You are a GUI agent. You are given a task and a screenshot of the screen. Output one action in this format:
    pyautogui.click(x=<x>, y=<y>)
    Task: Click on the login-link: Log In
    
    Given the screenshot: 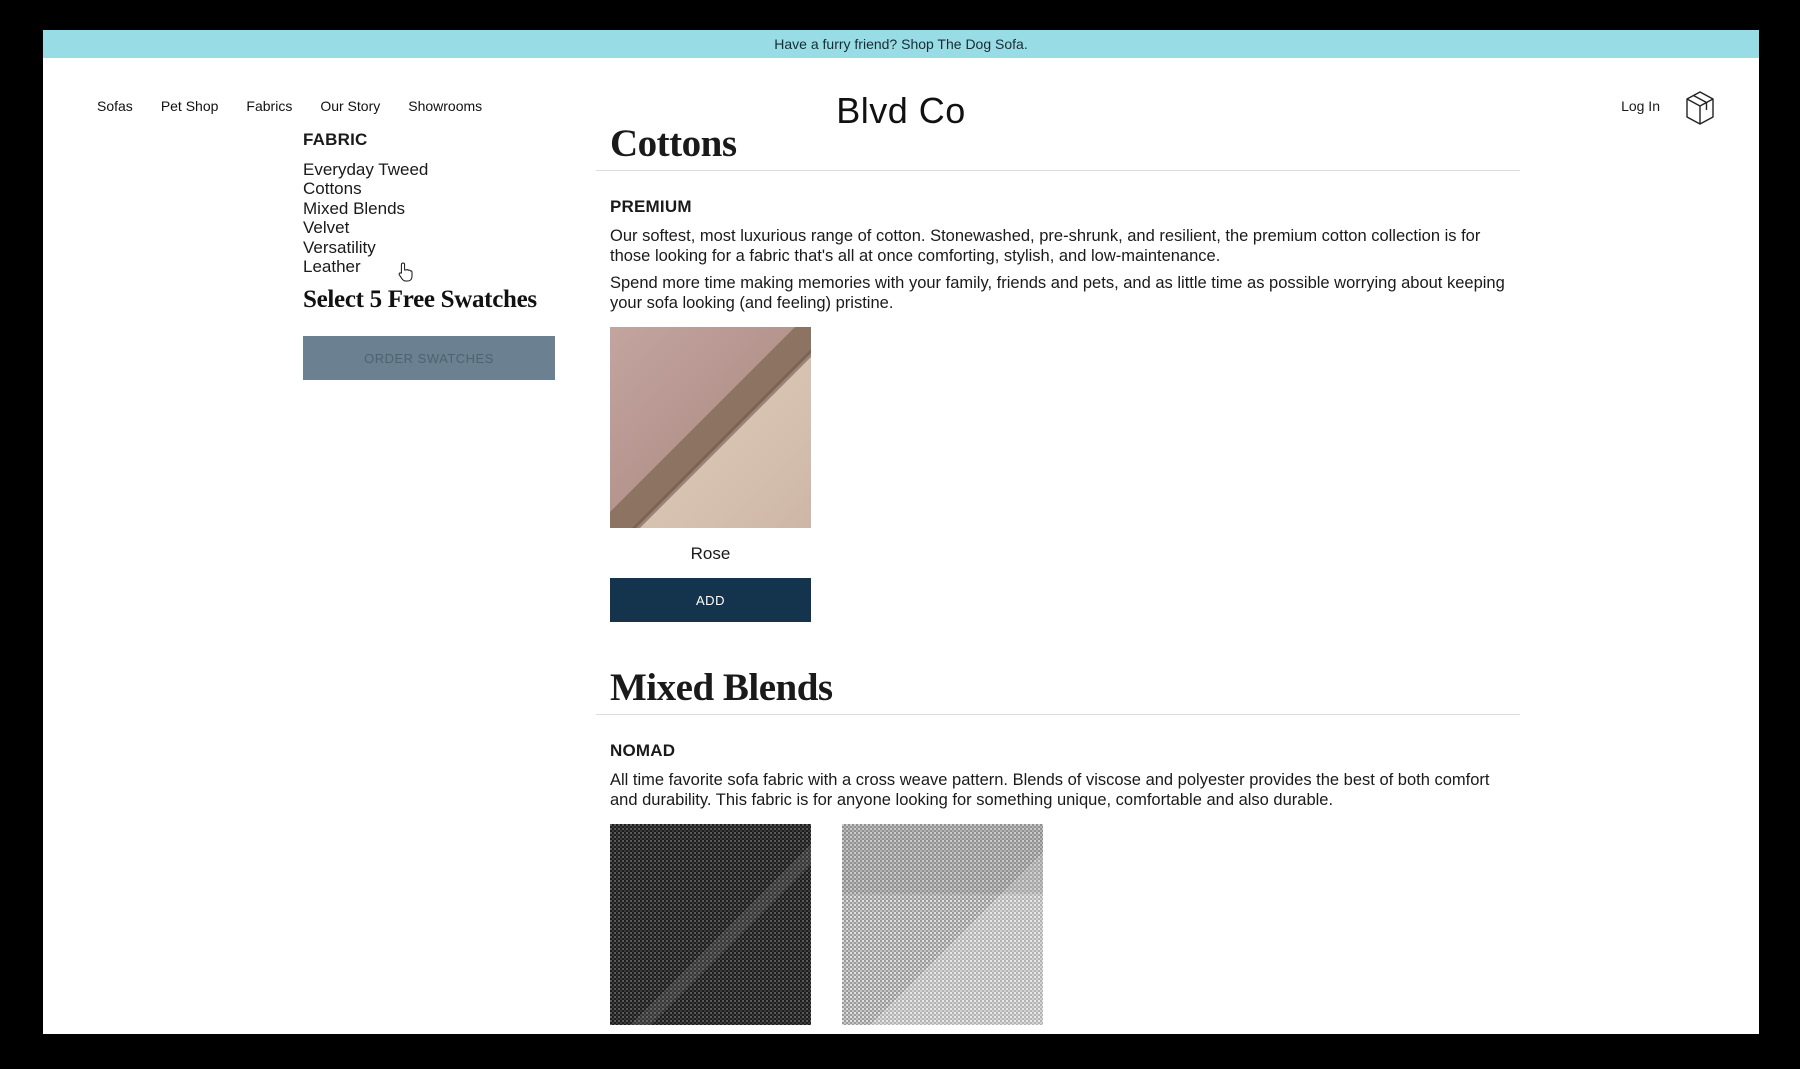 What is the action you would take?
    pyautogui.click(x=1640, y=106)
    